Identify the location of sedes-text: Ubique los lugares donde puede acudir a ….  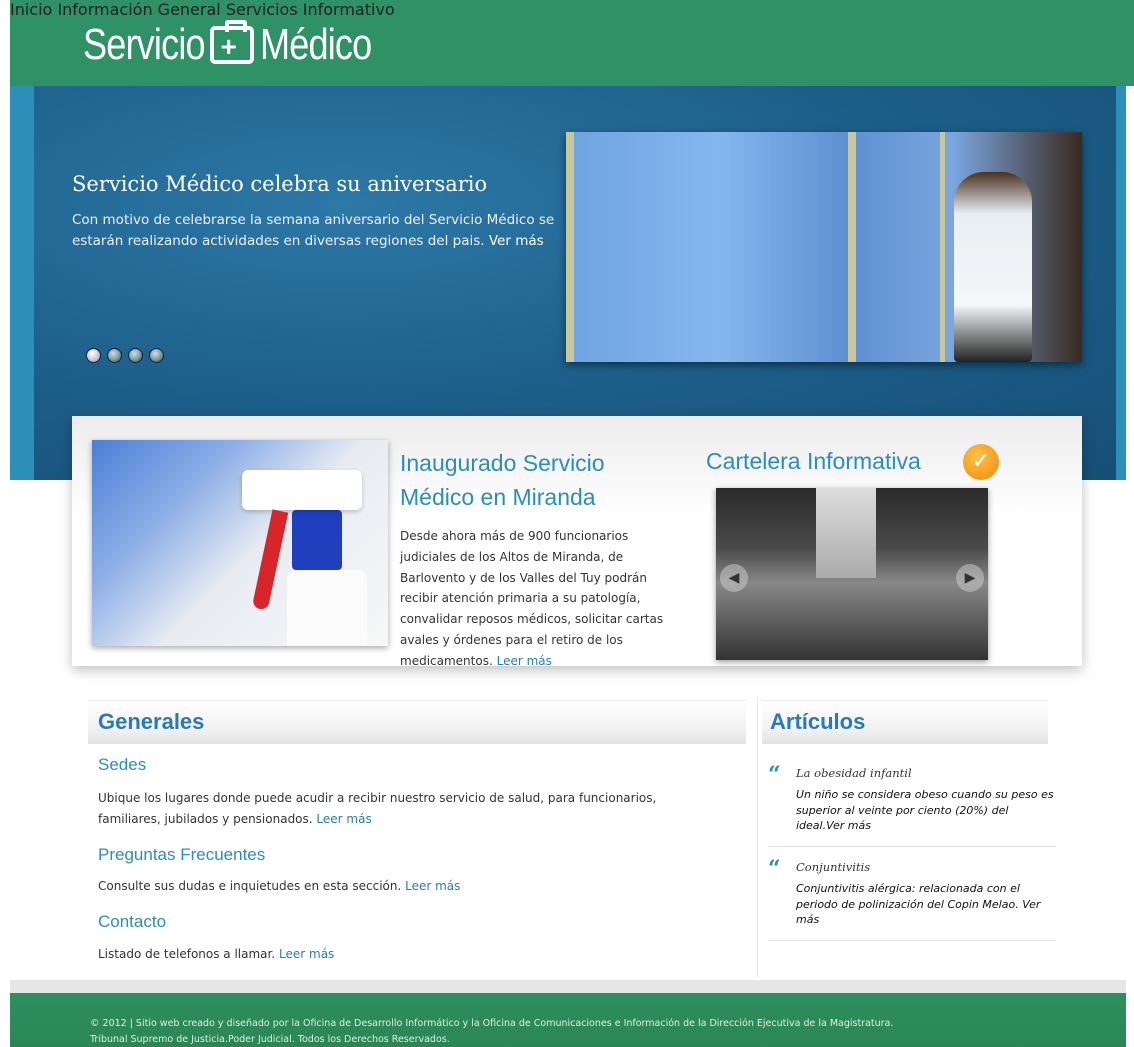
(398, 808).